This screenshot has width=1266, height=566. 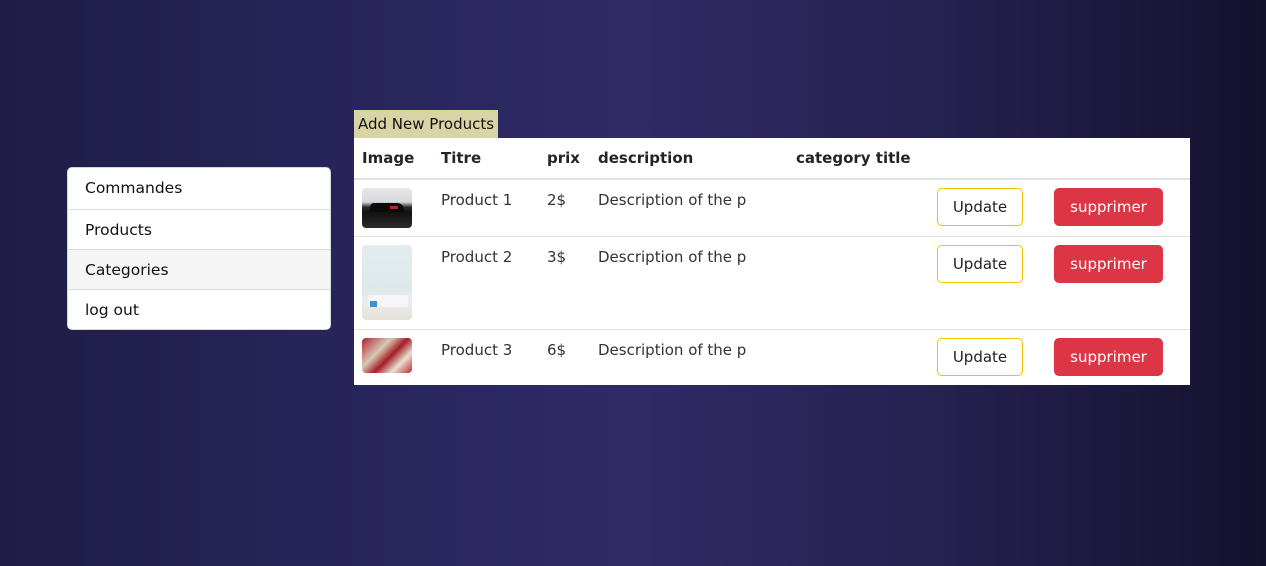 I want to click on header-category-title: category title, so click(x=858, y=159).